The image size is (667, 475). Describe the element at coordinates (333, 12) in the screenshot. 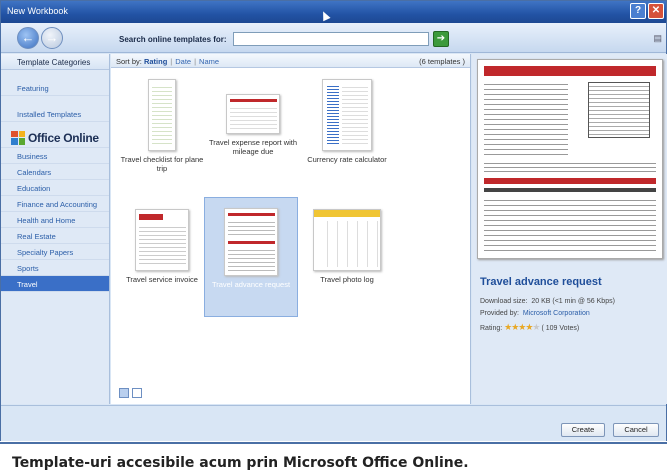

I see `title-bar: New Workbook ? ✕` at that location.